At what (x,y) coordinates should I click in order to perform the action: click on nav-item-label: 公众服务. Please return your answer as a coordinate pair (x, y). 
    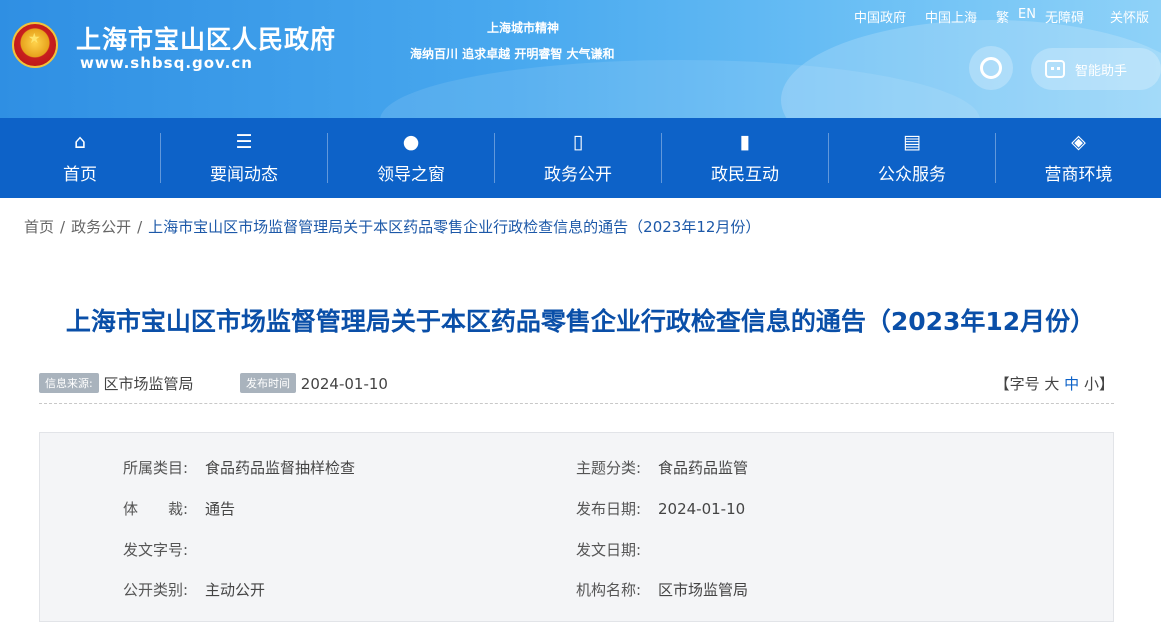
    Looking at the image, I should click on (912, 174).